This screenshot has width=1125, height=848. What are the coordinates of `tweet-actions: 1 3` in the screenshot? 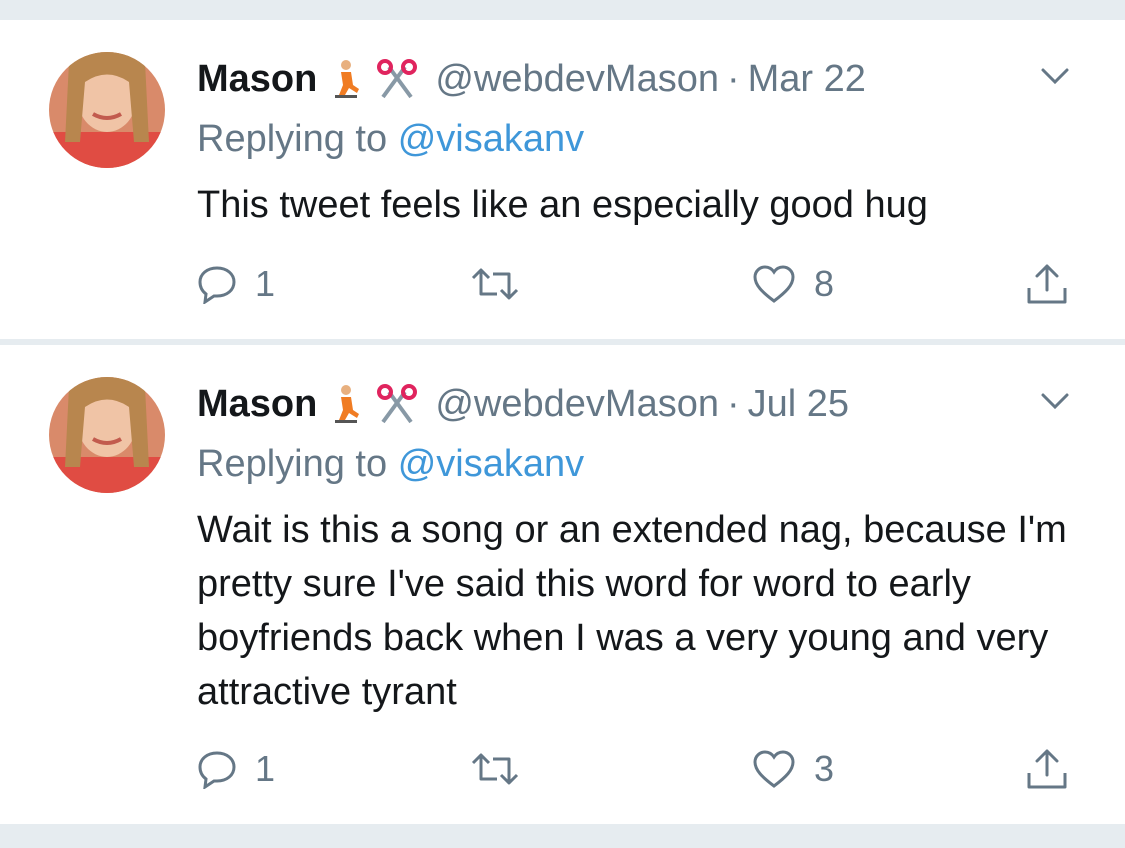 It's located at (638, 769).